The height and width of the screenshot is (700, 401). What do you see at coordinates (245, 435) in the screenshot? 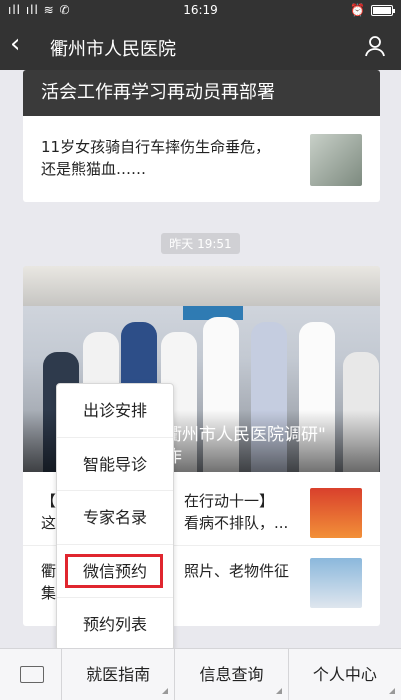
I see `photo-caption-line1: 衢州市人民医院调研"` at bounding box center [245, 435].